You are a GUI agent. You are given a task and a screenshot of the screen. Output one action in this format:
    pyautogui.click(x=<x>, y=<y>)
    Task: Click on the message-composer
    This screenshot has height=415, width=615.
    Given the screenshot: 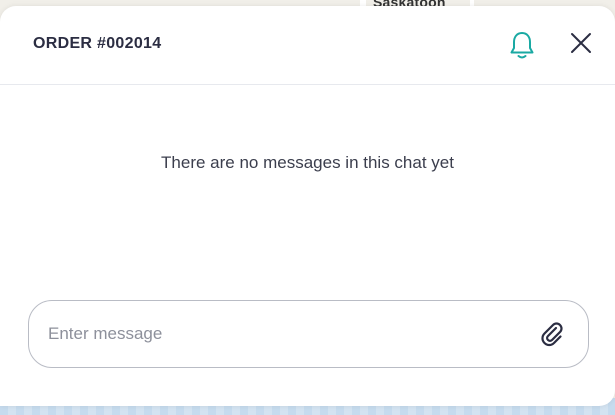 What is the action you would take?
    pyautogui.click(x=308, y=334)
    